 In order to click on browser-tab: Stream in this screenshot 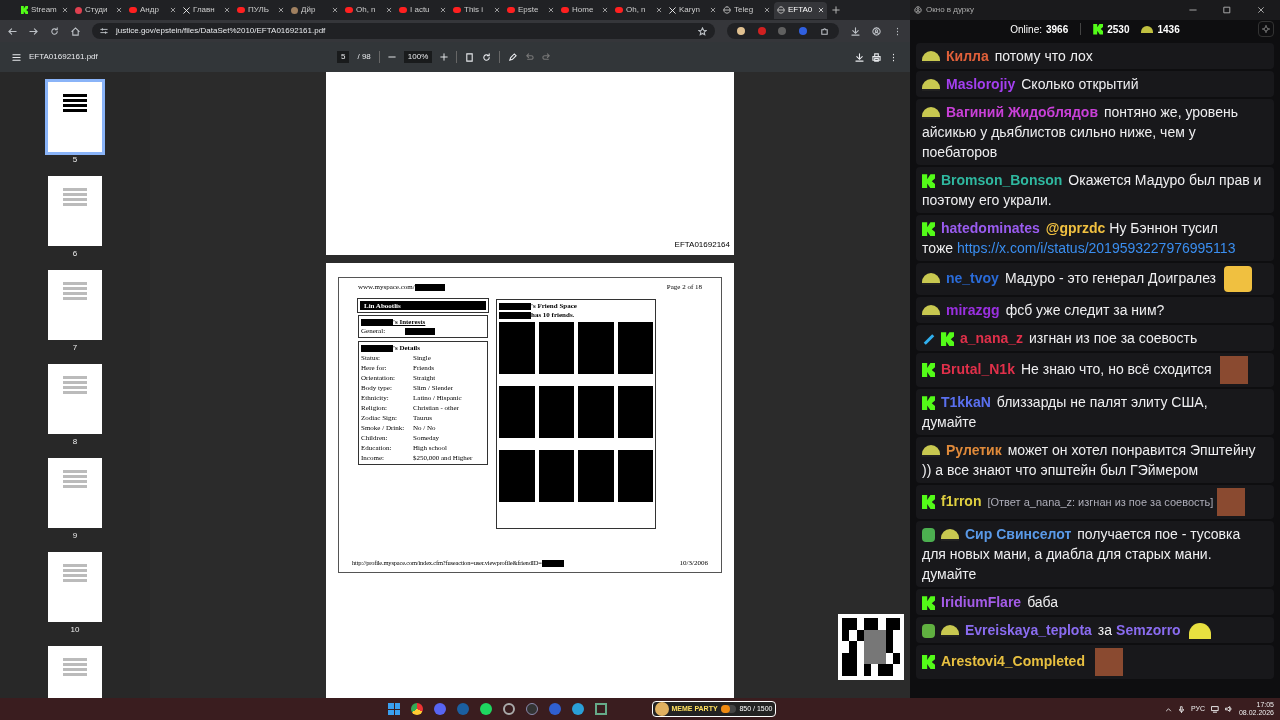, I will do `click(44, 10)`.